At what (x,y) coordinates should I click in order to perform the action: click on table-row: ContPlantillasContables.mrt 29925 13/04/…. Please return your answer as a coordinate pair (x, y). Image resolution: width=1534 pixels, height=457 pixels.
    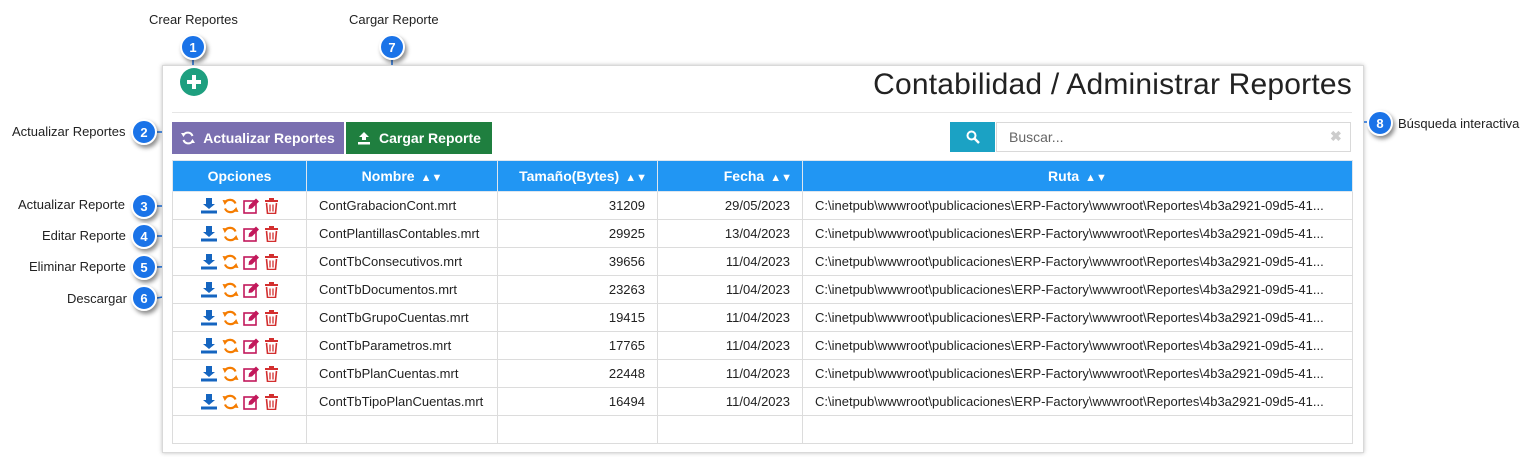
    Looking at the image, I should click on (762, 233).